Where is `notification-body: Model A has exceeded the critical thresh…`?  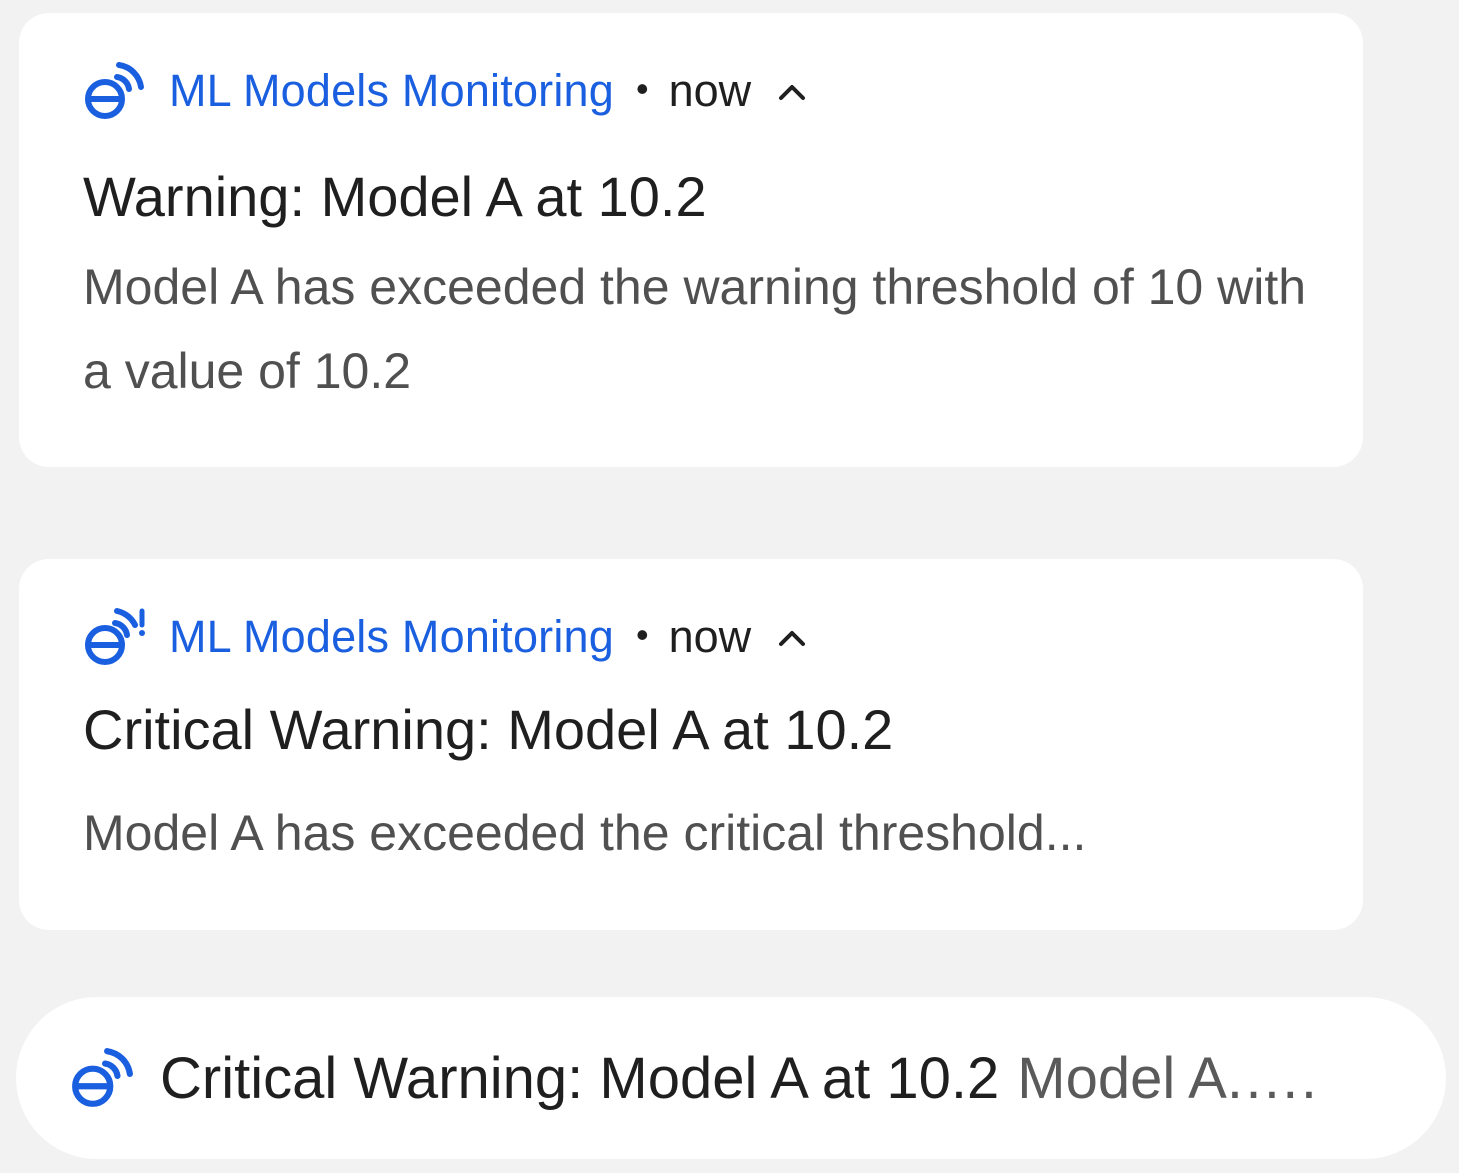
notification-body: Model A has exceeded the critical thresh… is located at coordinates (585, 833).